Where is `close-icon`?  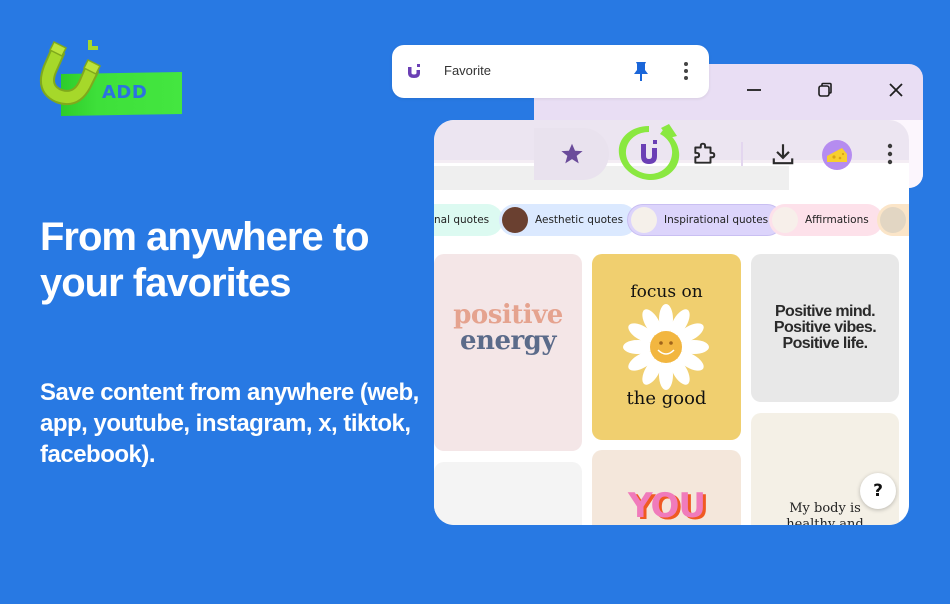 close-icon is located at coordinates (896, 90).